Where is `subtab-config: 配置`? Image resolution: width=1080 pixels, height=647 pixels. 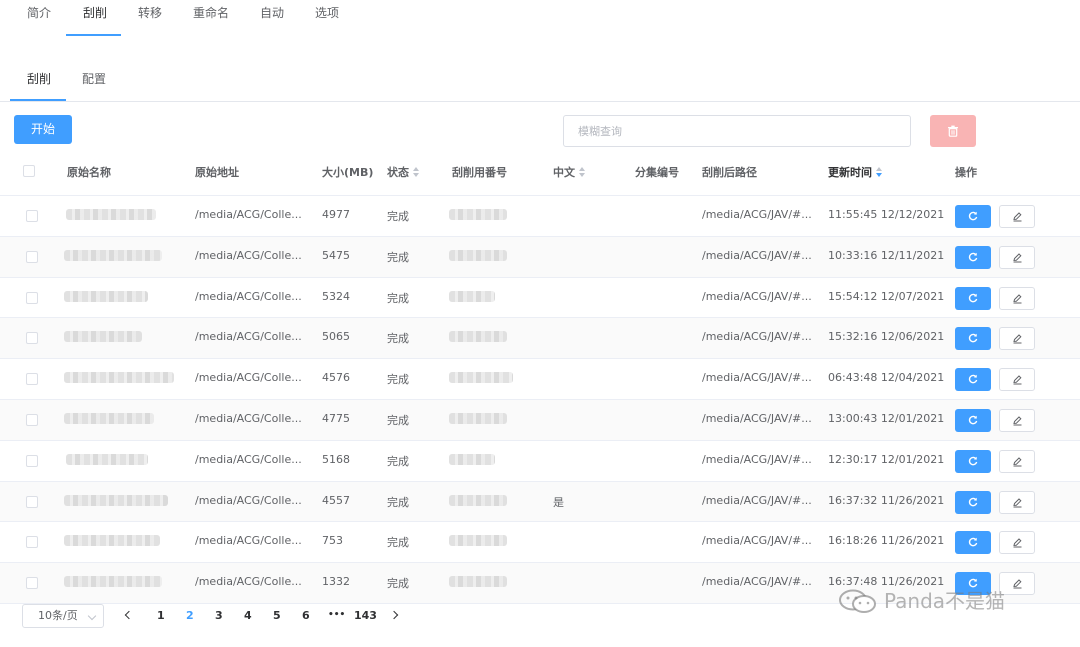
subtab-config: 配置 is located at coordinates (94, 78).